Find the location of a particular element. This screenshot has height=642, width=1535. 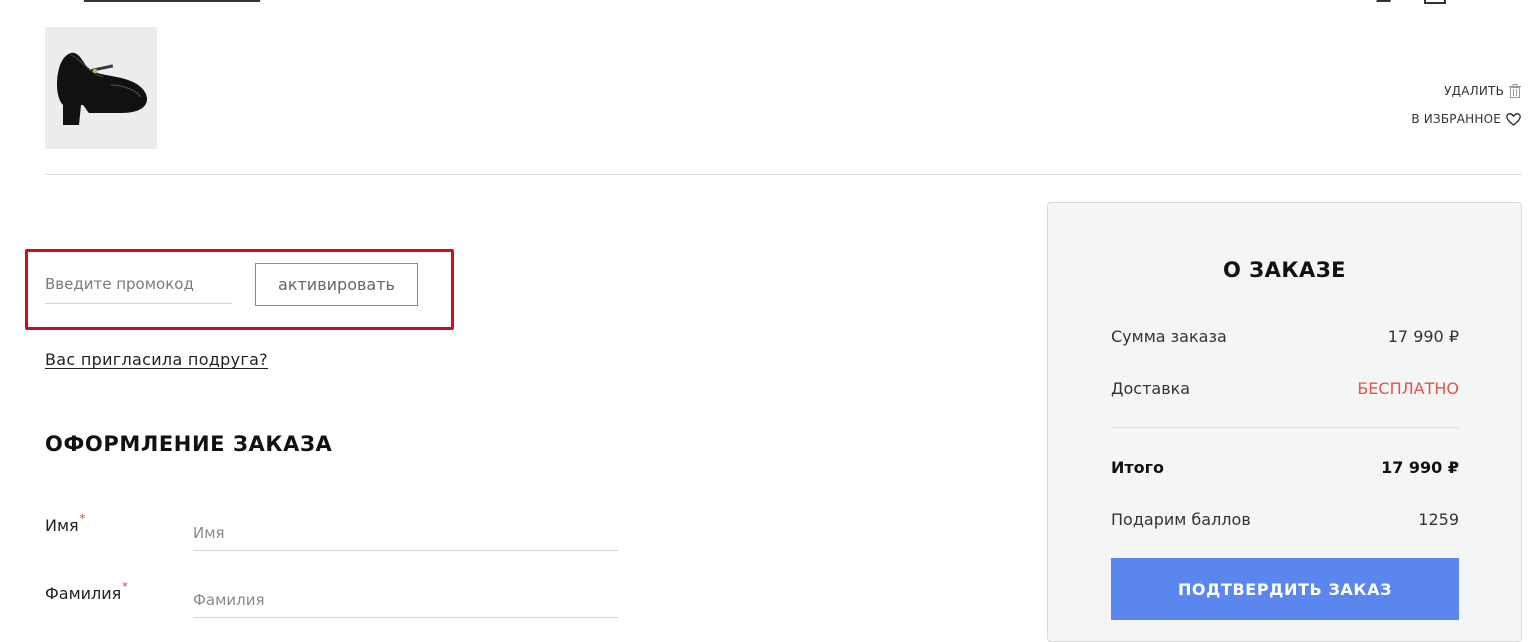

total-value: 17 990 ₽ is located at coordinates (1420, 467).